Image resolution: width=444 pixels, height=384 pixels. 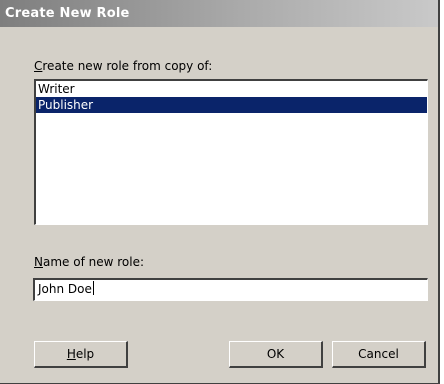 What do you see at coordinates (231, 89) in the screenshot?
I see `list-item-writer: Writer` at bounding box center [231, 89].